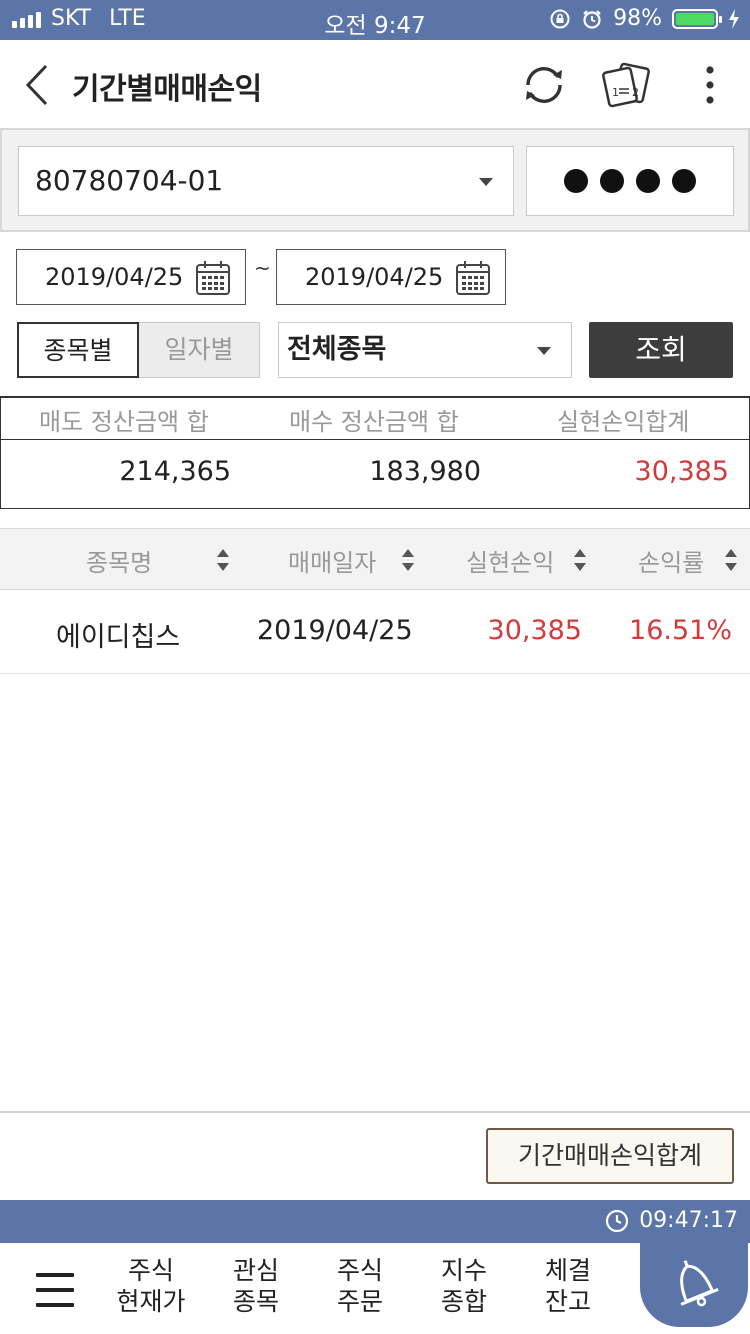 The width and height of the screenshot is (750, 1334). Describe the element at coordinates (266, 181) in the screenshot. I see `account-select: 80780704-01` at that location.